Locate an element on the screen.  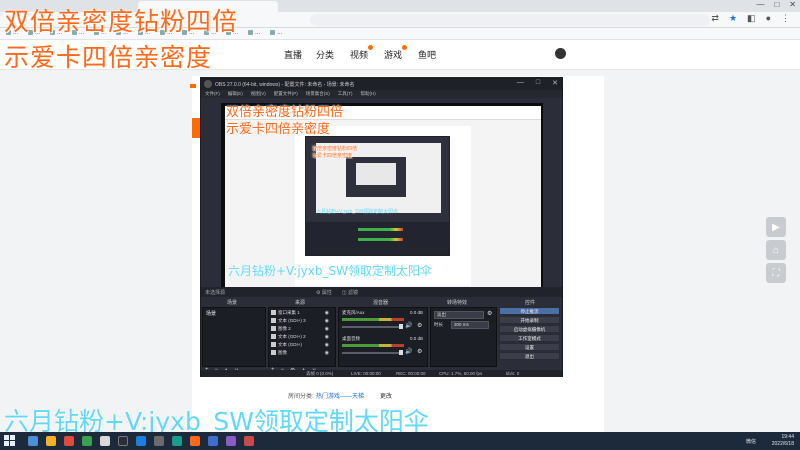
settings-button: 设置 is located at coordinates (529, 347).